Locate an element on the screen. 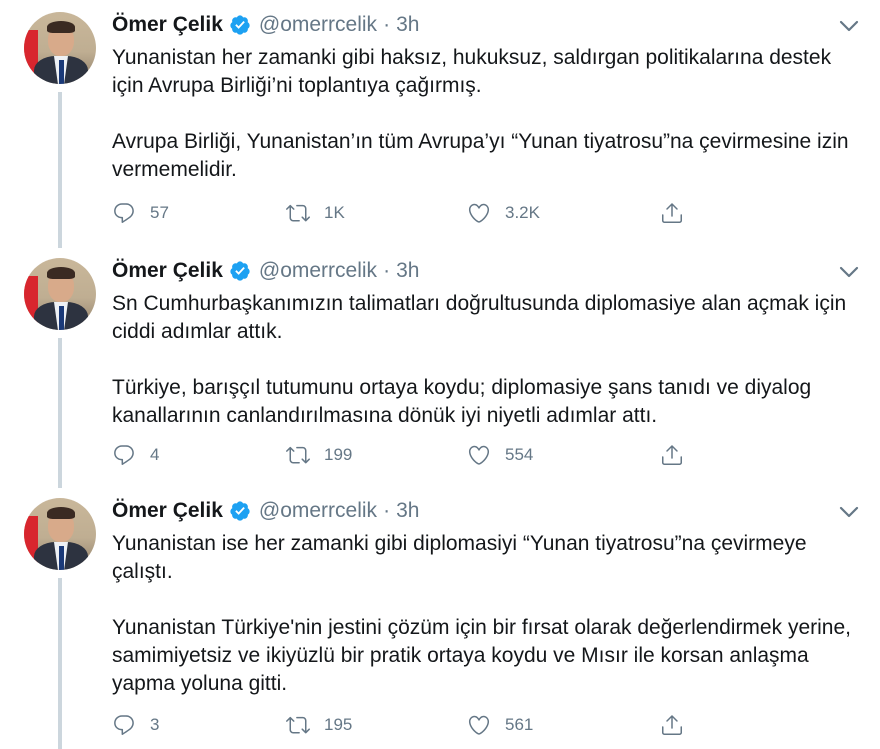 This screenshot has height=749, width=880. retweet-count: 195 is located at coordinates (338, 724).